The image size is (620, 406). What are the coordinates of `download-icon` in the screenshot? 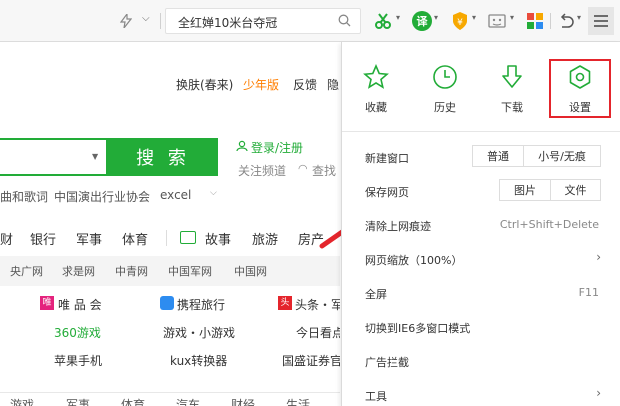 It's located at (512, 79).